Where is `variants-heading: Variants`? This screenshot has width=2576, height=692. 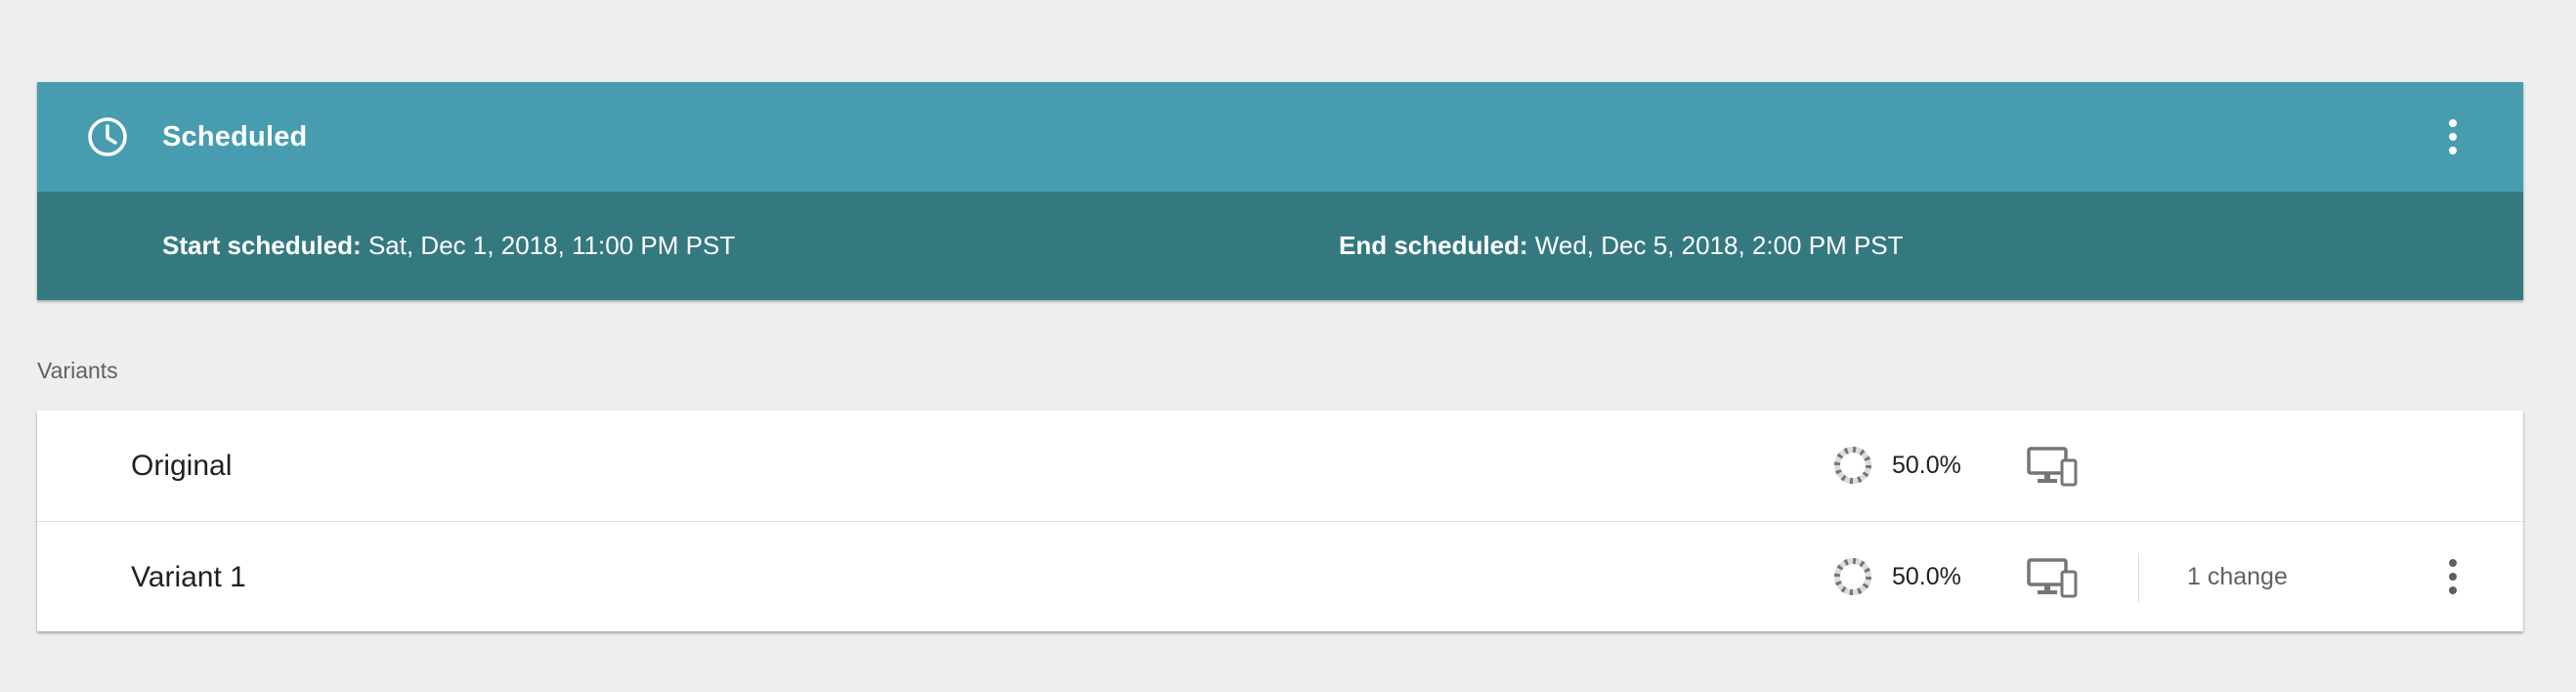 variants-heading: Variants is located at coordinates (78, 370).